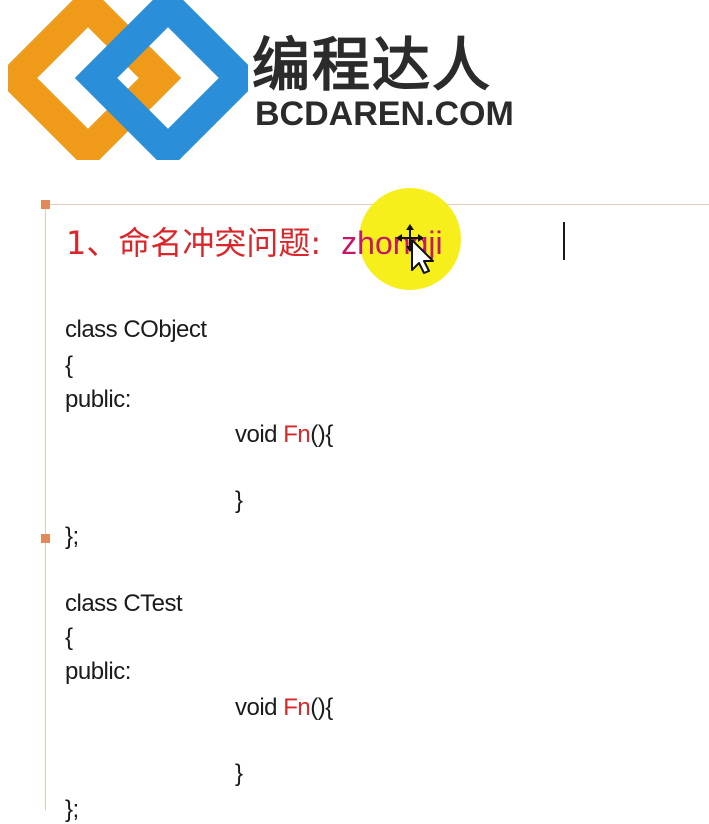 The height and width of the screenshot is (824, 709). What do you see at coordinates (128, 80) in the screenshot?
I see `bcdaren-logo-icon` at bounding box center [128, 80].